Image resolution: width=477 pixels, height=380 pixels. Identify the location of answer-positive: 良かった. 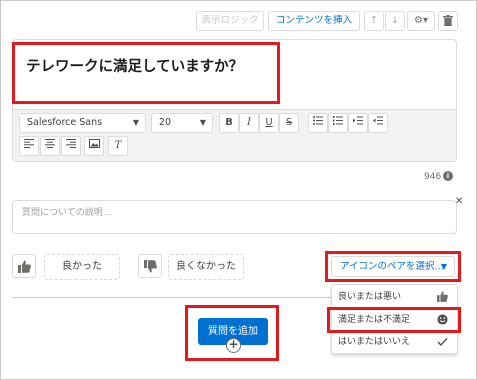
(82, 267).